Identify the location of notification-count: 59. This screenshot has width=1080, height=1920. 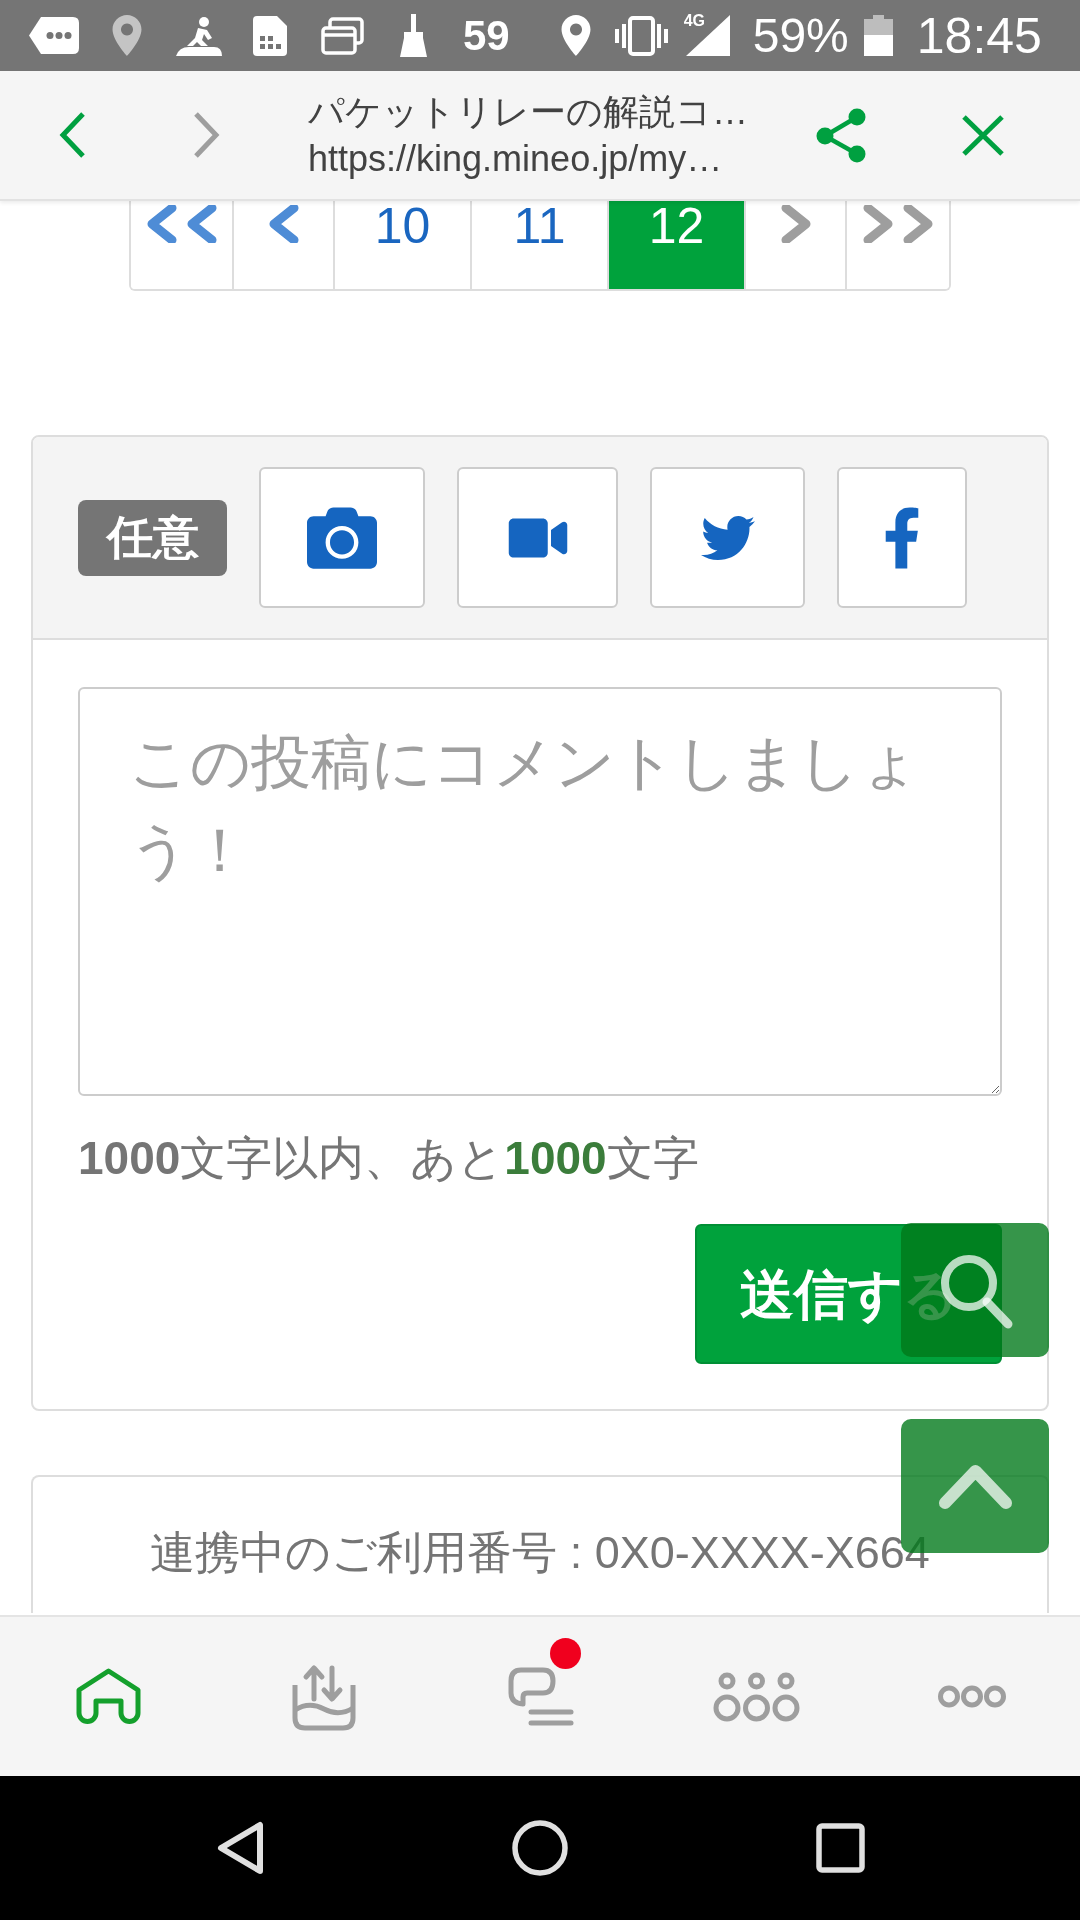
(486, 35).